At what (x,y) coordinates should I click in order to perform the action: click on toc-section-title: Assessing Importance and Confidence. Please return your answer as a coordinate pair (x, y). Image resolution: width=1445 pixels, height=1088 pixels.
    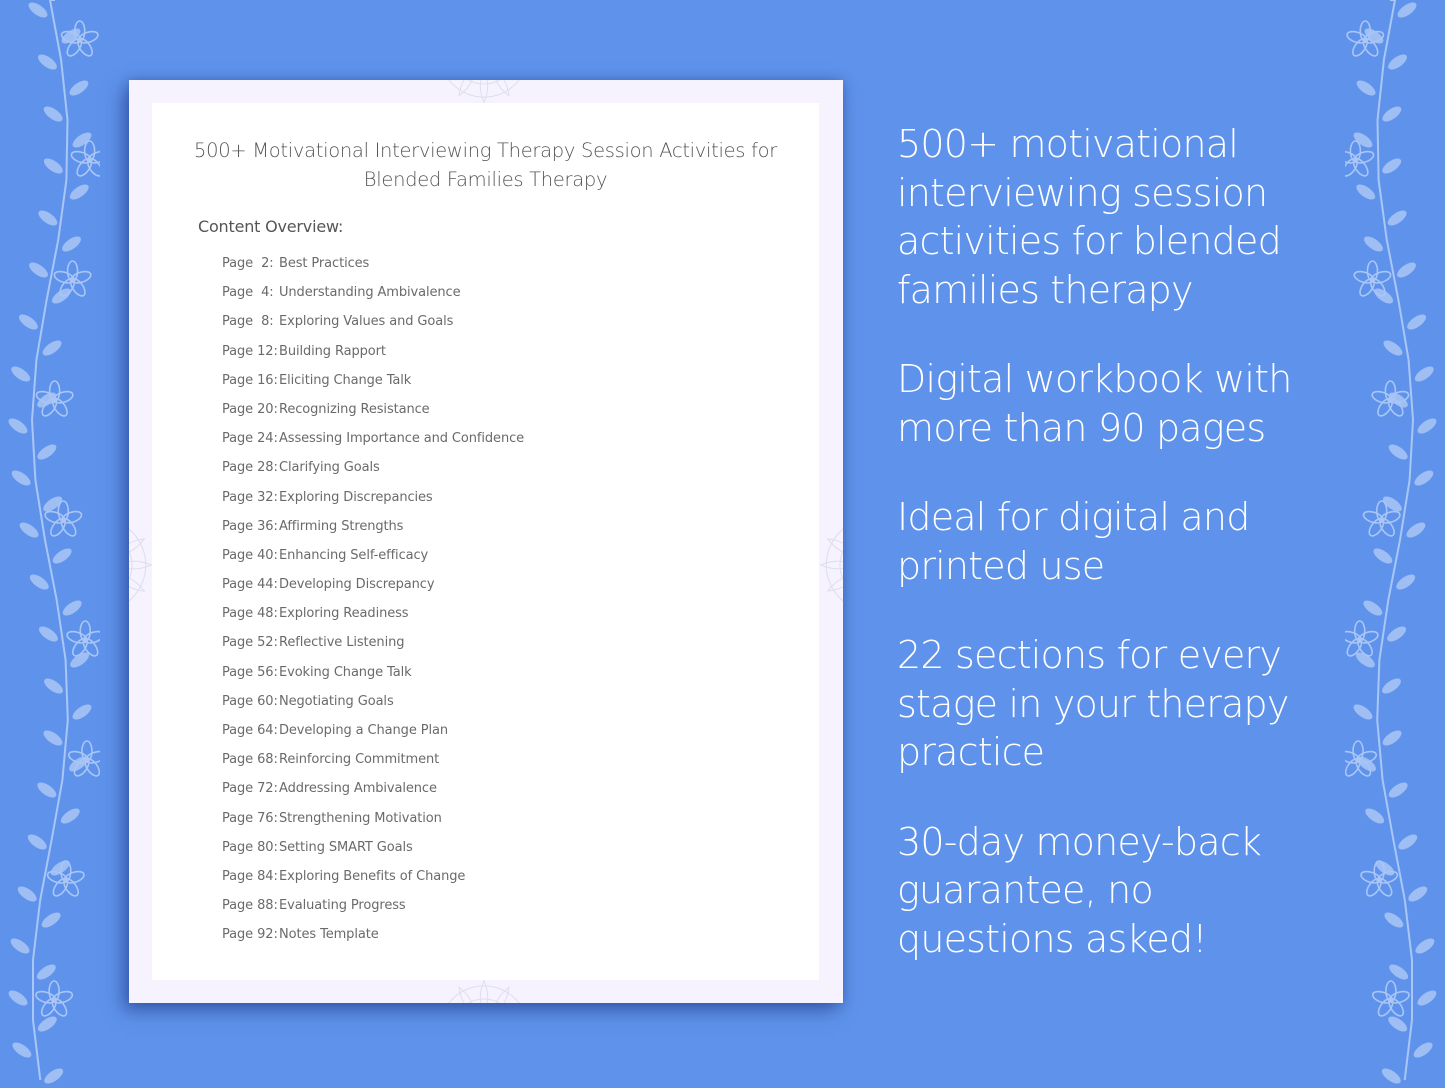
    Looking at the image, I should click on (402, 439).